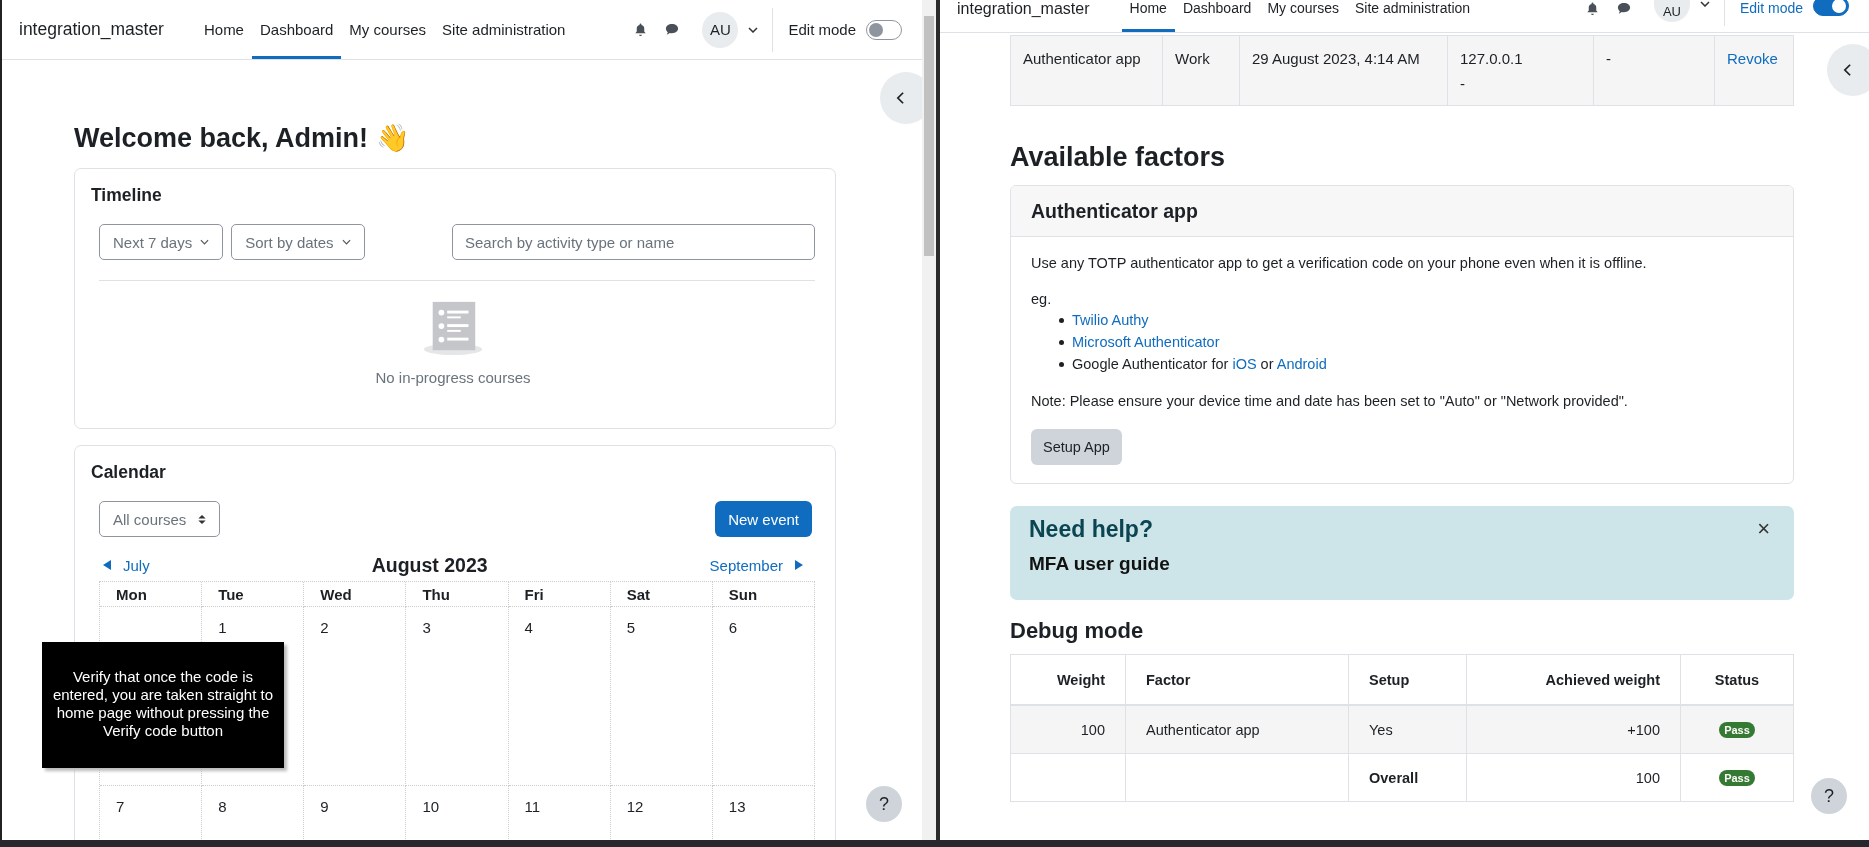 The width and height of the screenshot is (1869, 847). I want to click on new-event-button: New event, so click(763, 519).